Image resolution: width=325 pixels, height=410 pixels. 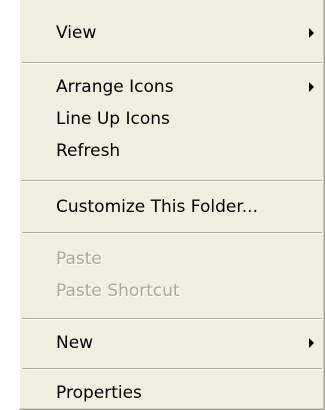 What do you see at coordinates (99, 393) in the screenshot?
I see `menu-item-label: Properties` at bounding box center [99, 393].